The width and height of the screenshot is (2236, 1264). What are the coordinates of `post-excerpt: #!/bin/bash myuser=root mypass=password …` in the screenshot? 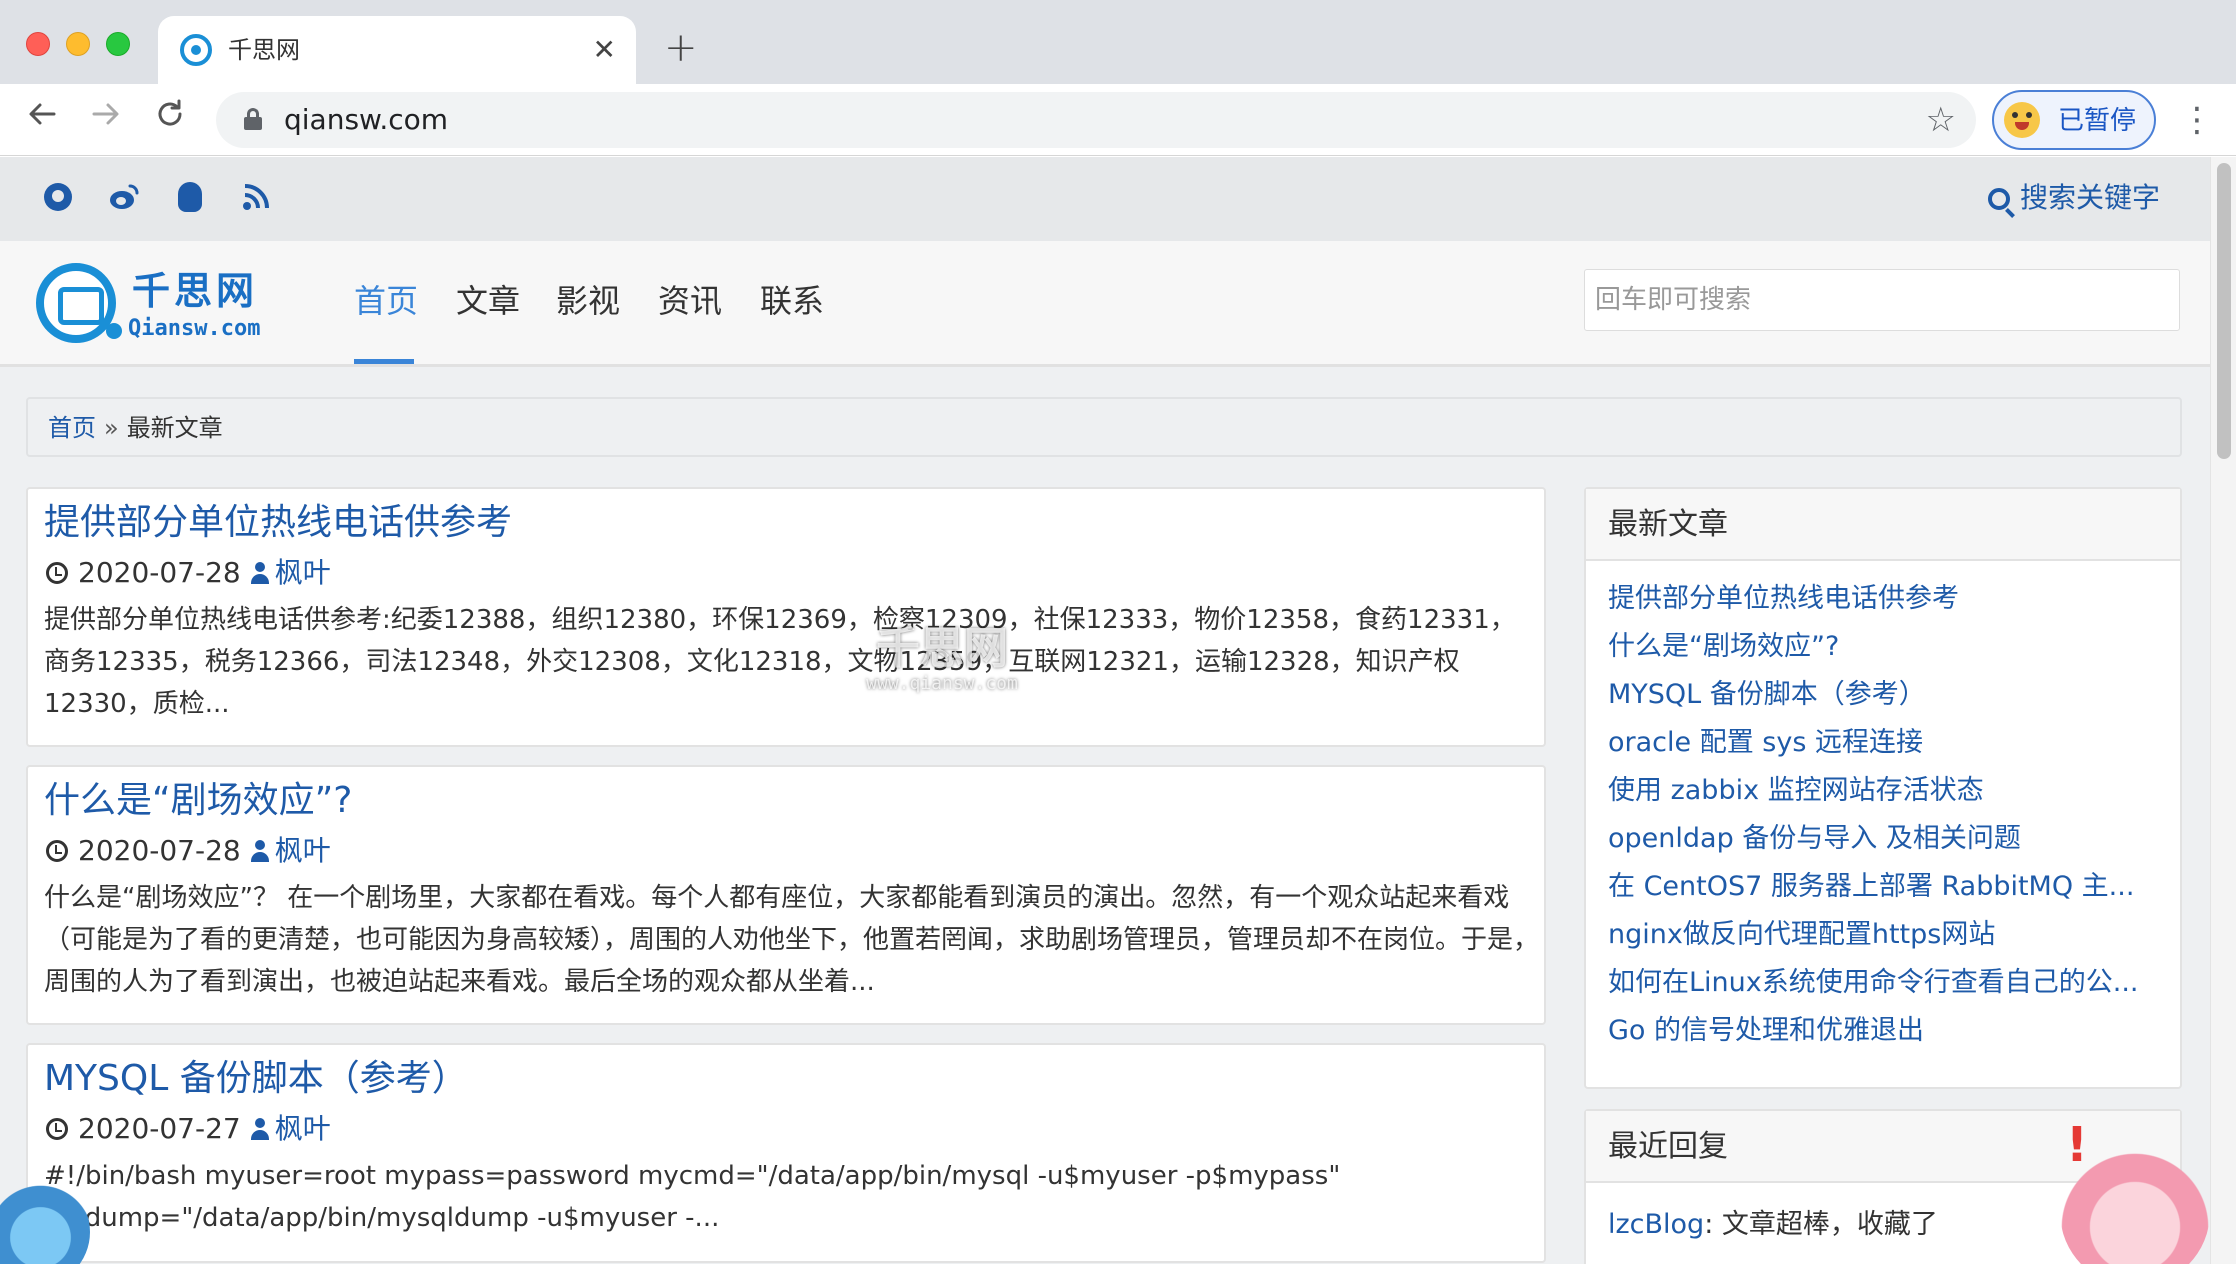 It's located at (692, 1197).